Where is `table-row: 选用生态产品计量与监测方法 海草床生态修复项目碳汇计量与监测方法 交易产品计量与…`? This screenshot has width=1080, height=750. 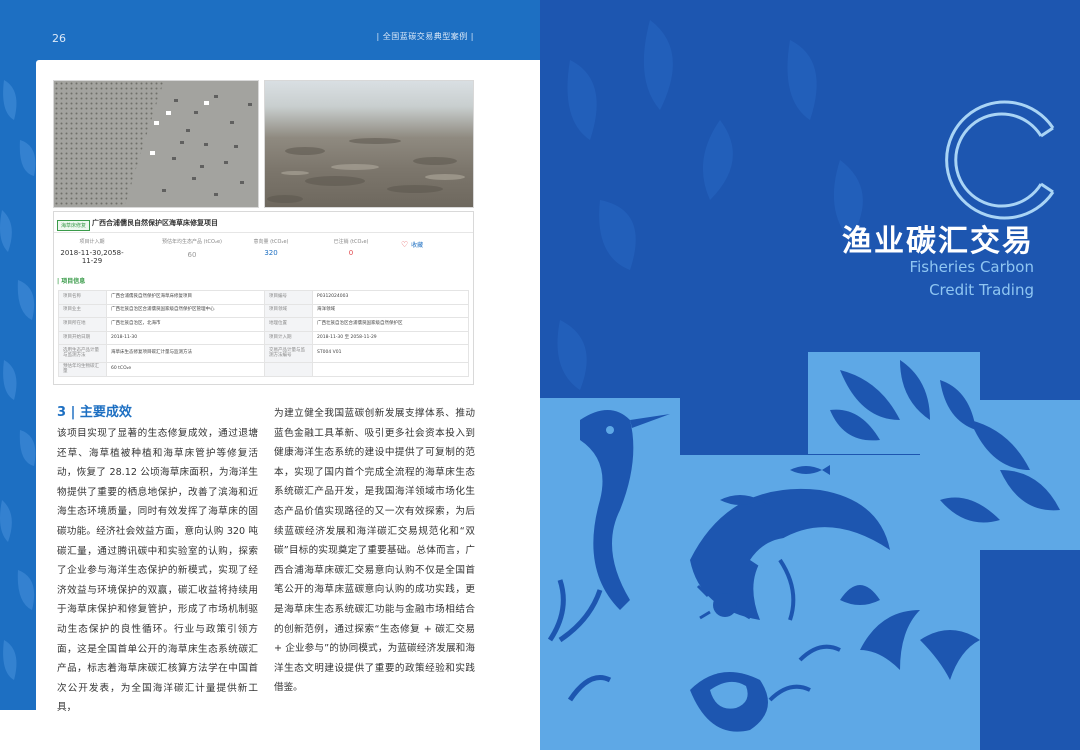 table-row: 选用生态产品计量与监测方法 海草床生态修复项目碳汇计量与监测方法 交易产品计量与… is located at coordinates (263, 354).